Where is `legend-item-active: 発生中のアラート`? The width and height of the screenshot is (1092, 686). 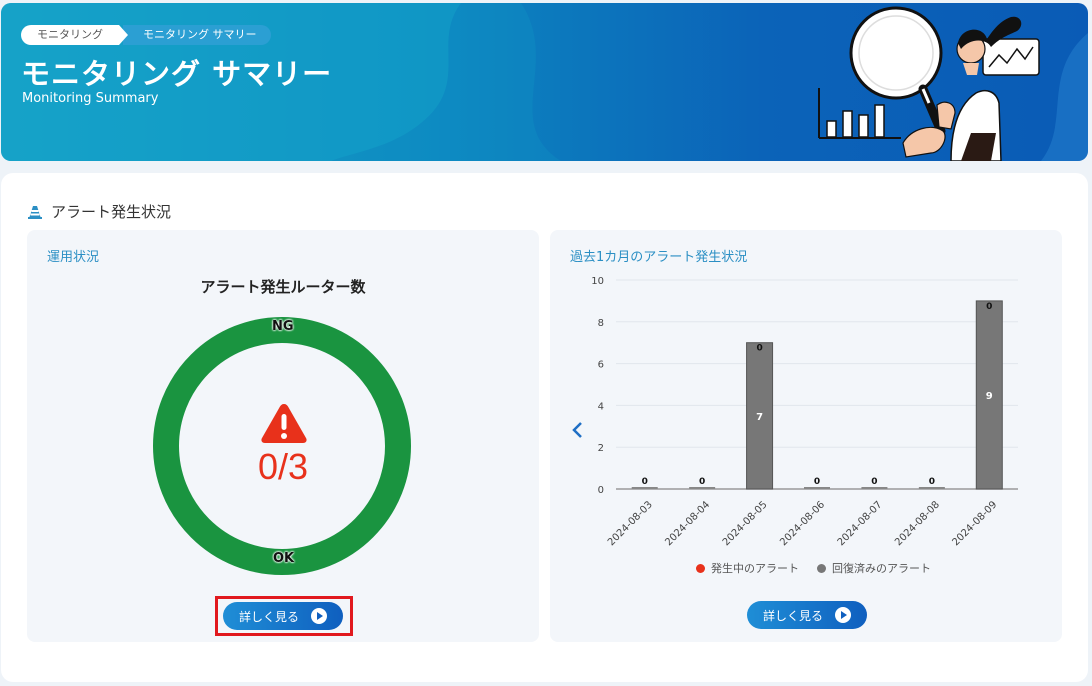 legend-item-active: 発生中のアラート is located at coordinates (747, 568).